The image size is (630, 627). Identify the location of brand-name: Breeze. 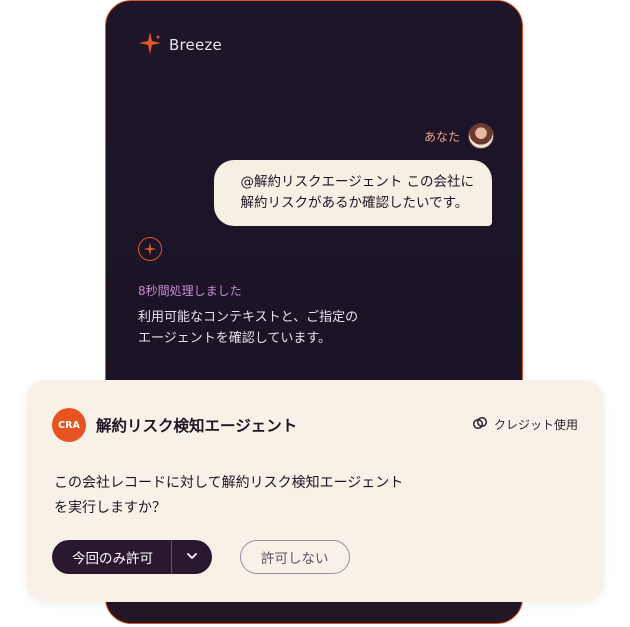
(195, 45).